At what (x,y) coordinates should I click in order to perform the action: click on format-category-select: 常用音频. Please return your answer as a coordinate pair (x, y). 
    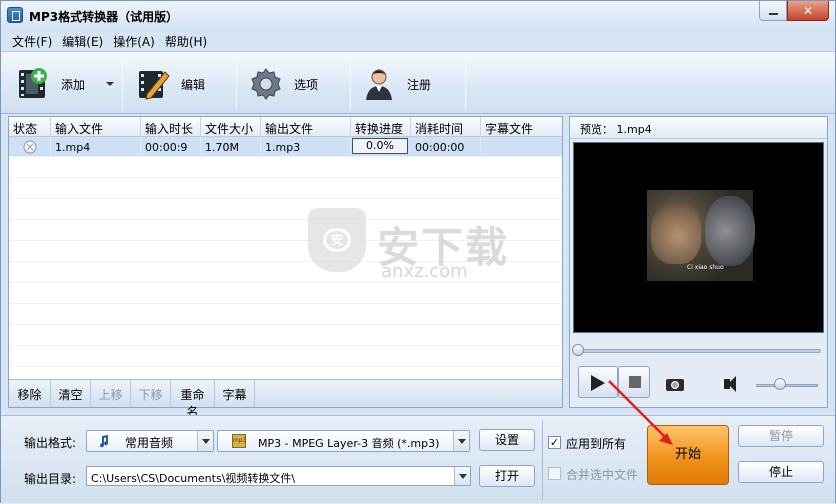
    Looking at the image, I should click on (150, 441).